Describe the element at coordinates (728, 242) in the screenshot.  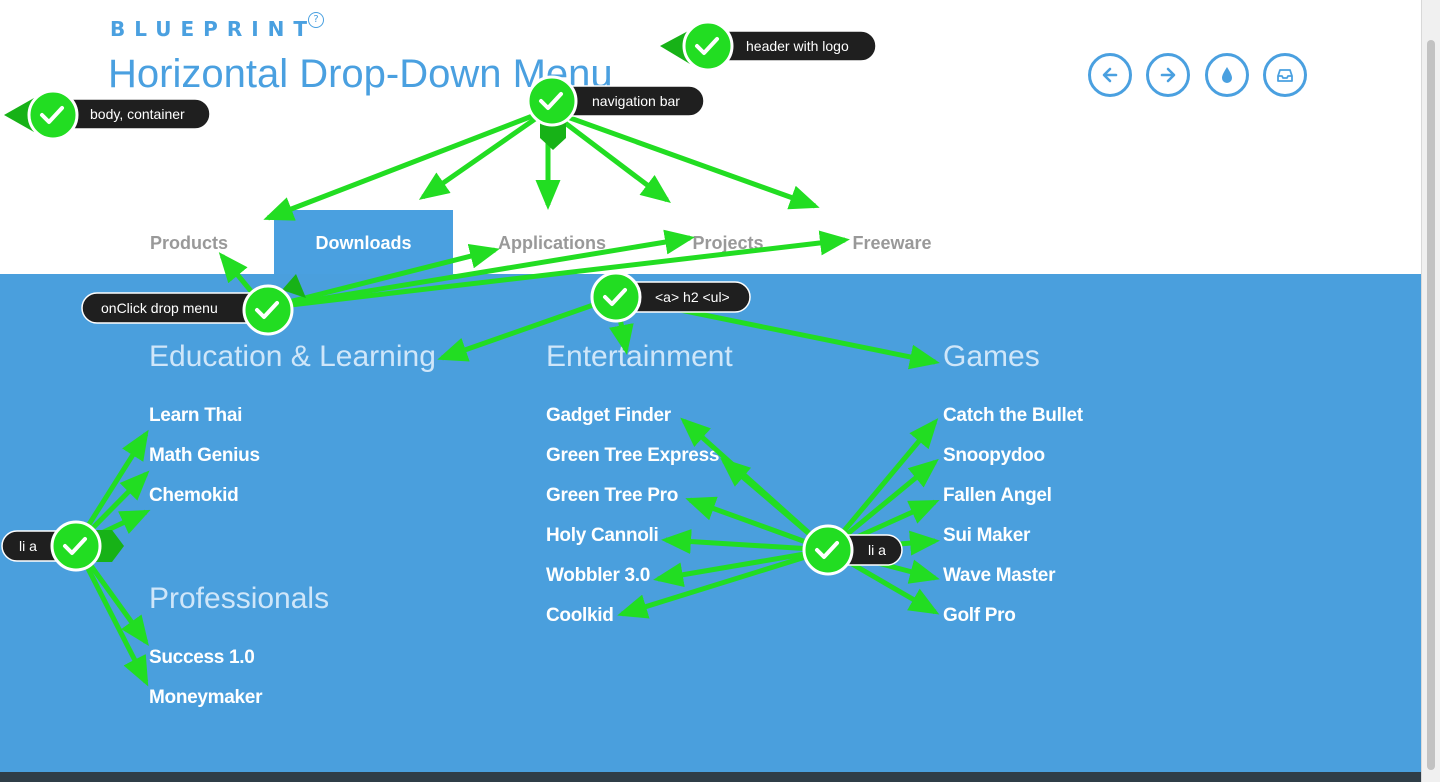
I see `nav-item-projects: Projects` at that location.